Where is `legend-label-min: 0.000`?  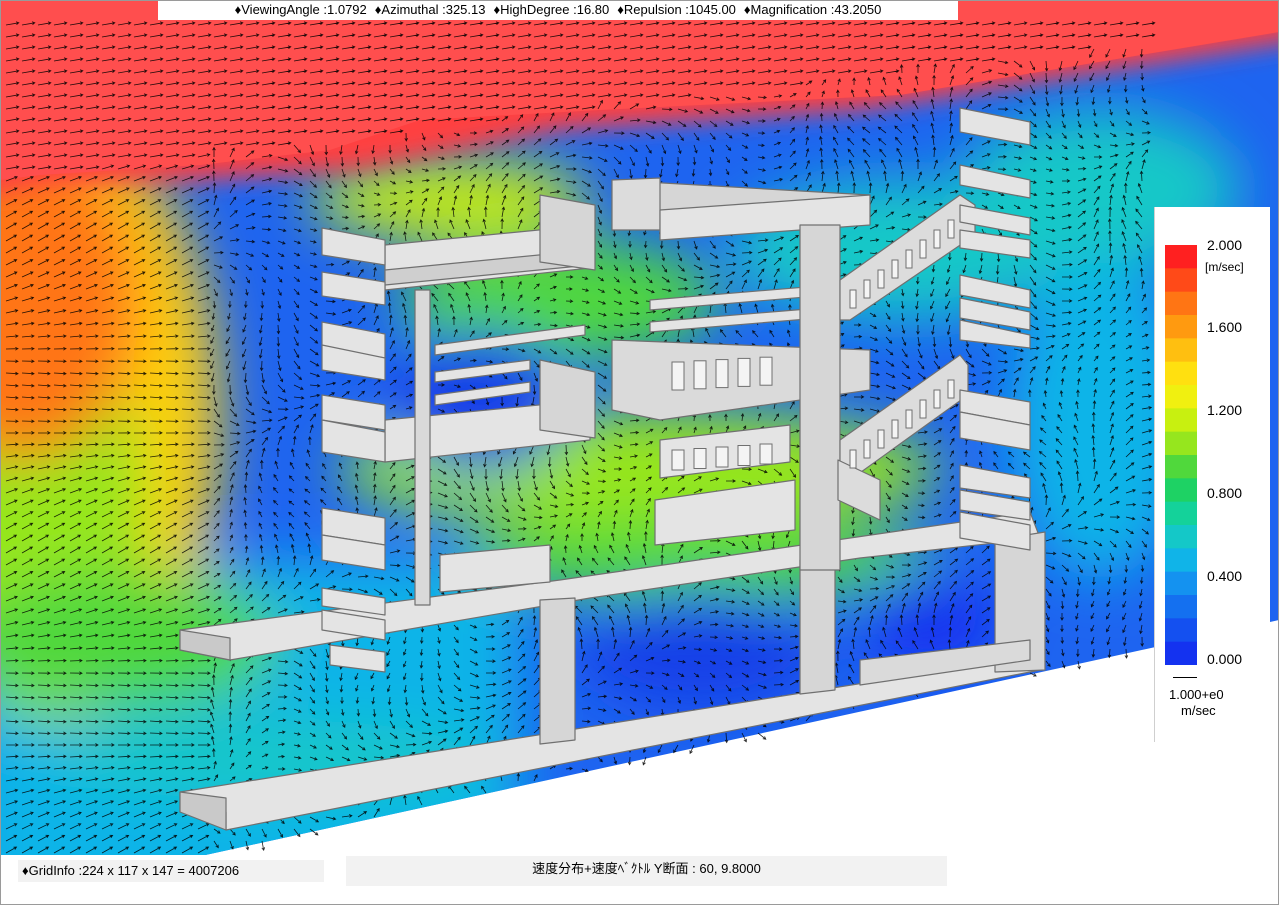
legend-label-min: 0.000 is located at coordinates (1225, 659).